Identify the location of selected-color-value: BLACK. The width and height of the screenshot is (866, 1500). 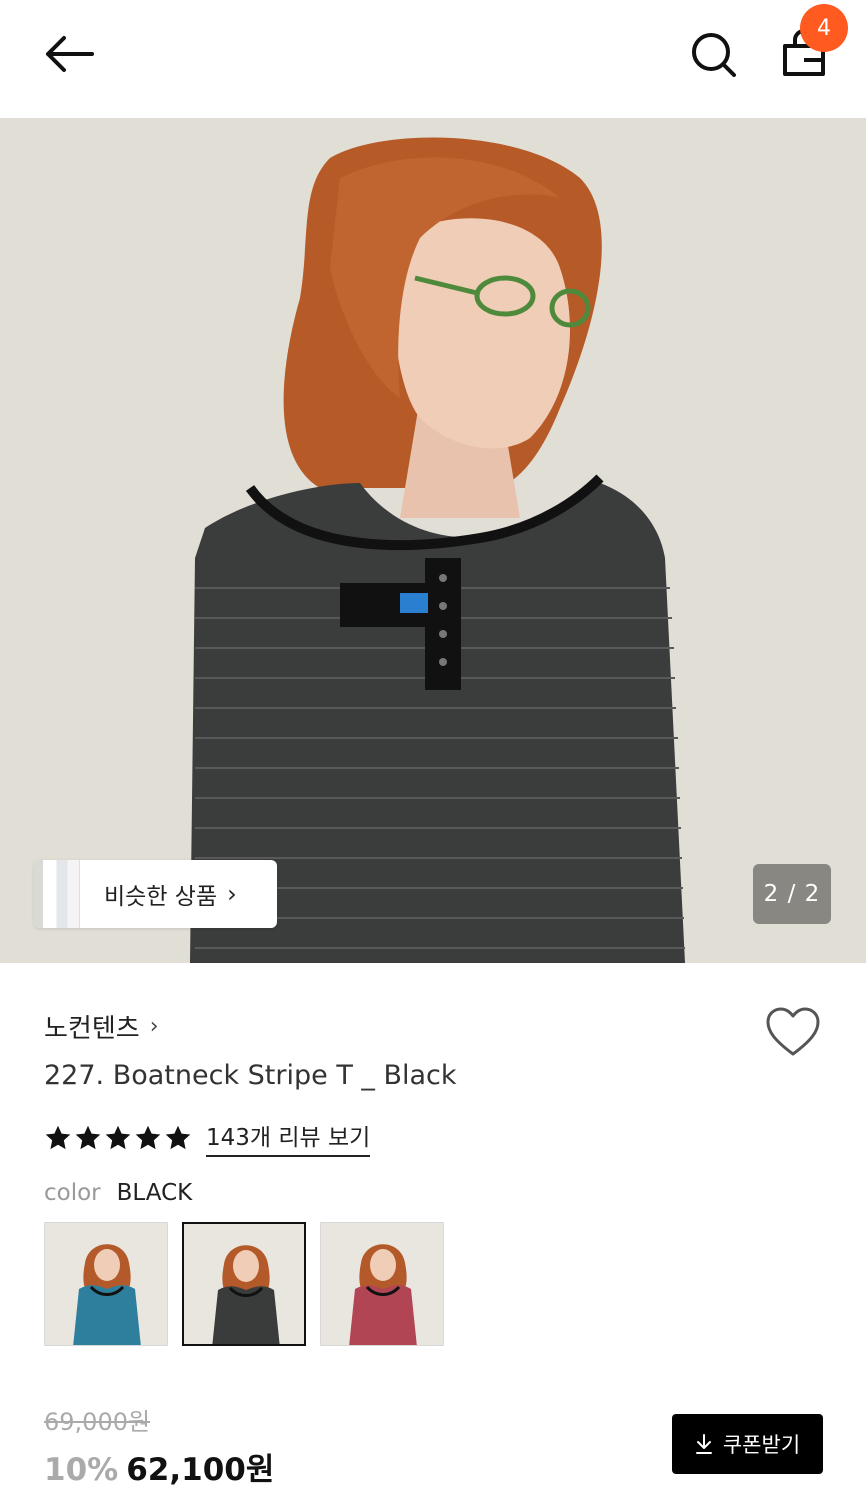
(154, 1193).